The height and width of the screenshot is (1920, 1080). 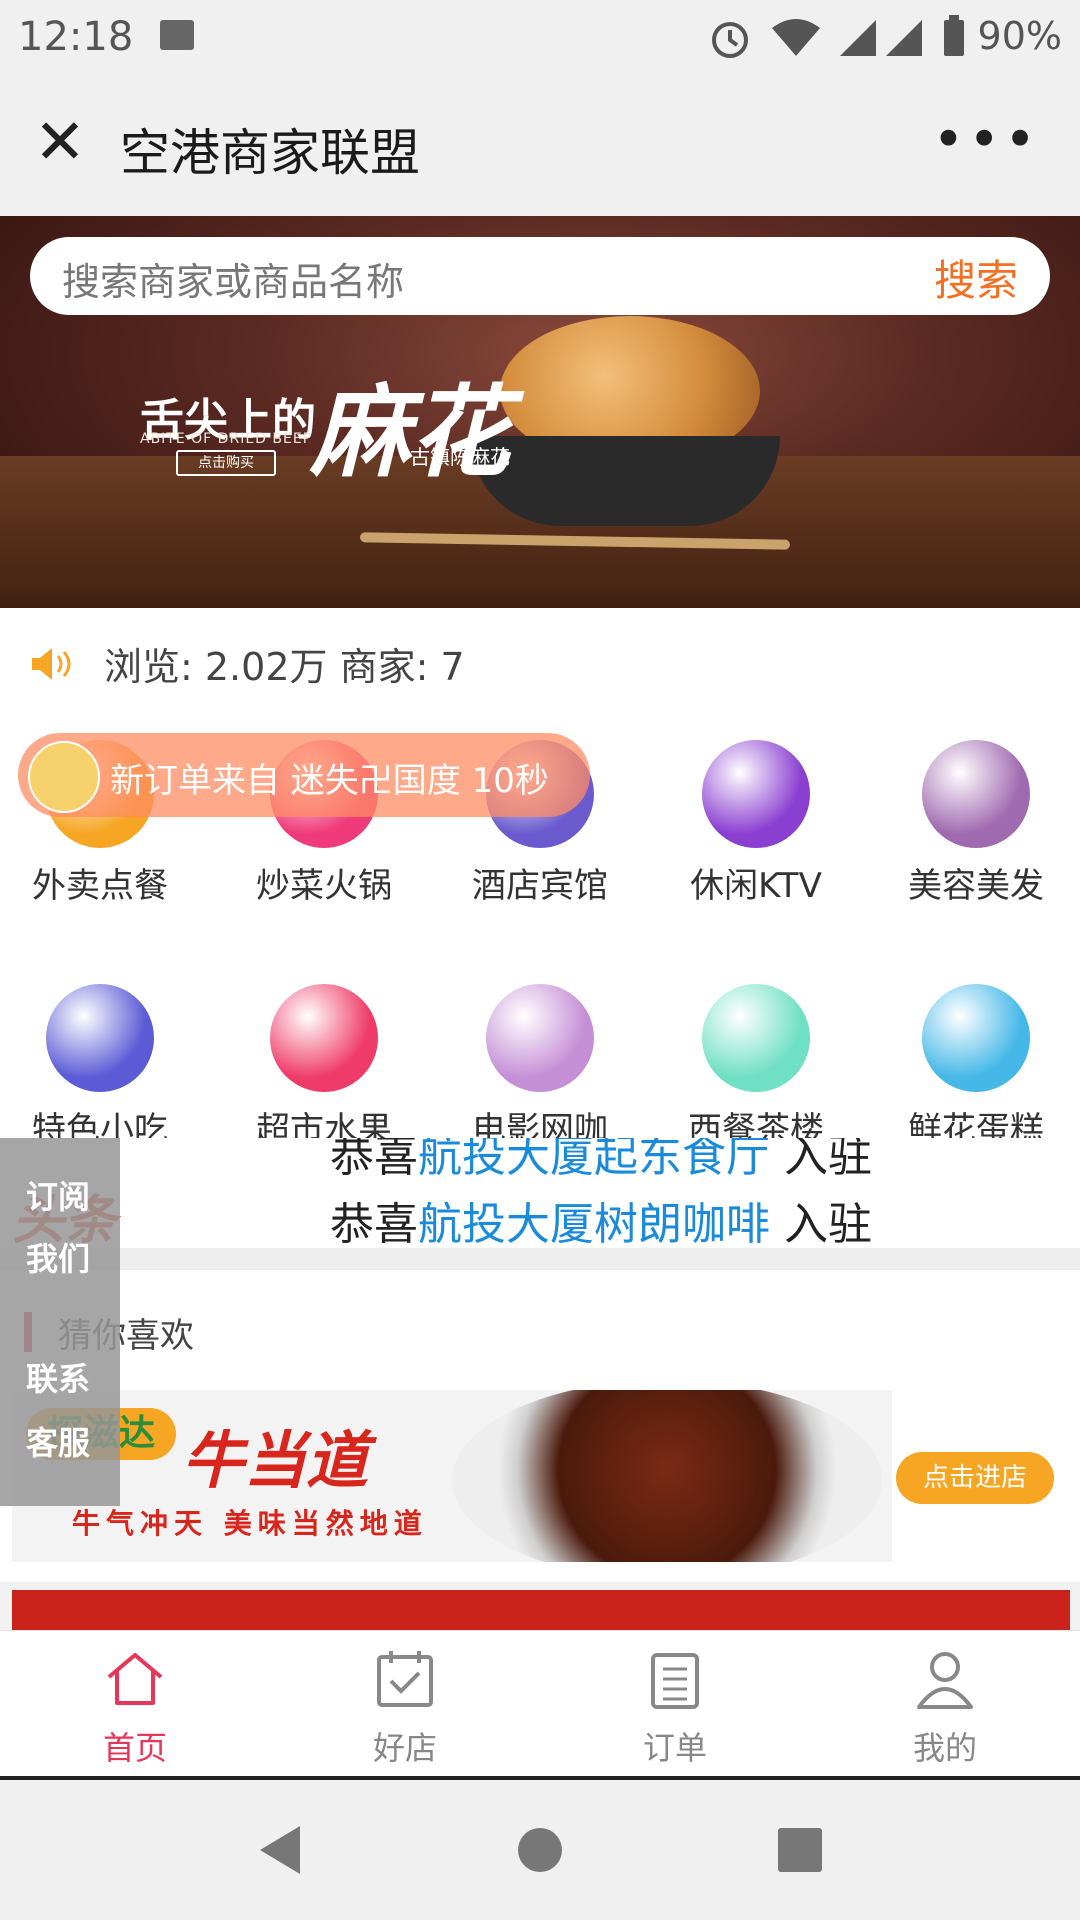 What do you see at coordinates (405, 1679) in the screenshot?
I see `calendar-check-icon` at bounding box center [405, 1679].